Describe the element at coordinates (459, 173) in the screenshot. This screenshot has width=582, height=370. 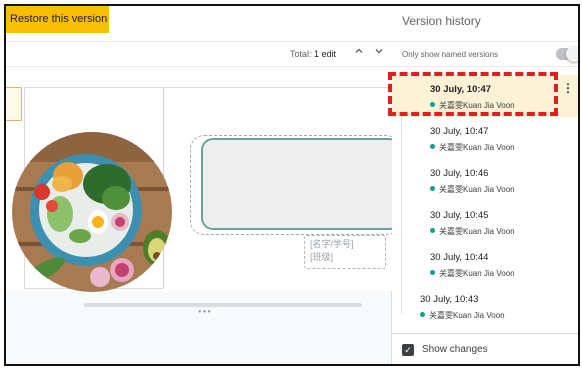
I see `version-date: 30 July, 10:46` at that location.